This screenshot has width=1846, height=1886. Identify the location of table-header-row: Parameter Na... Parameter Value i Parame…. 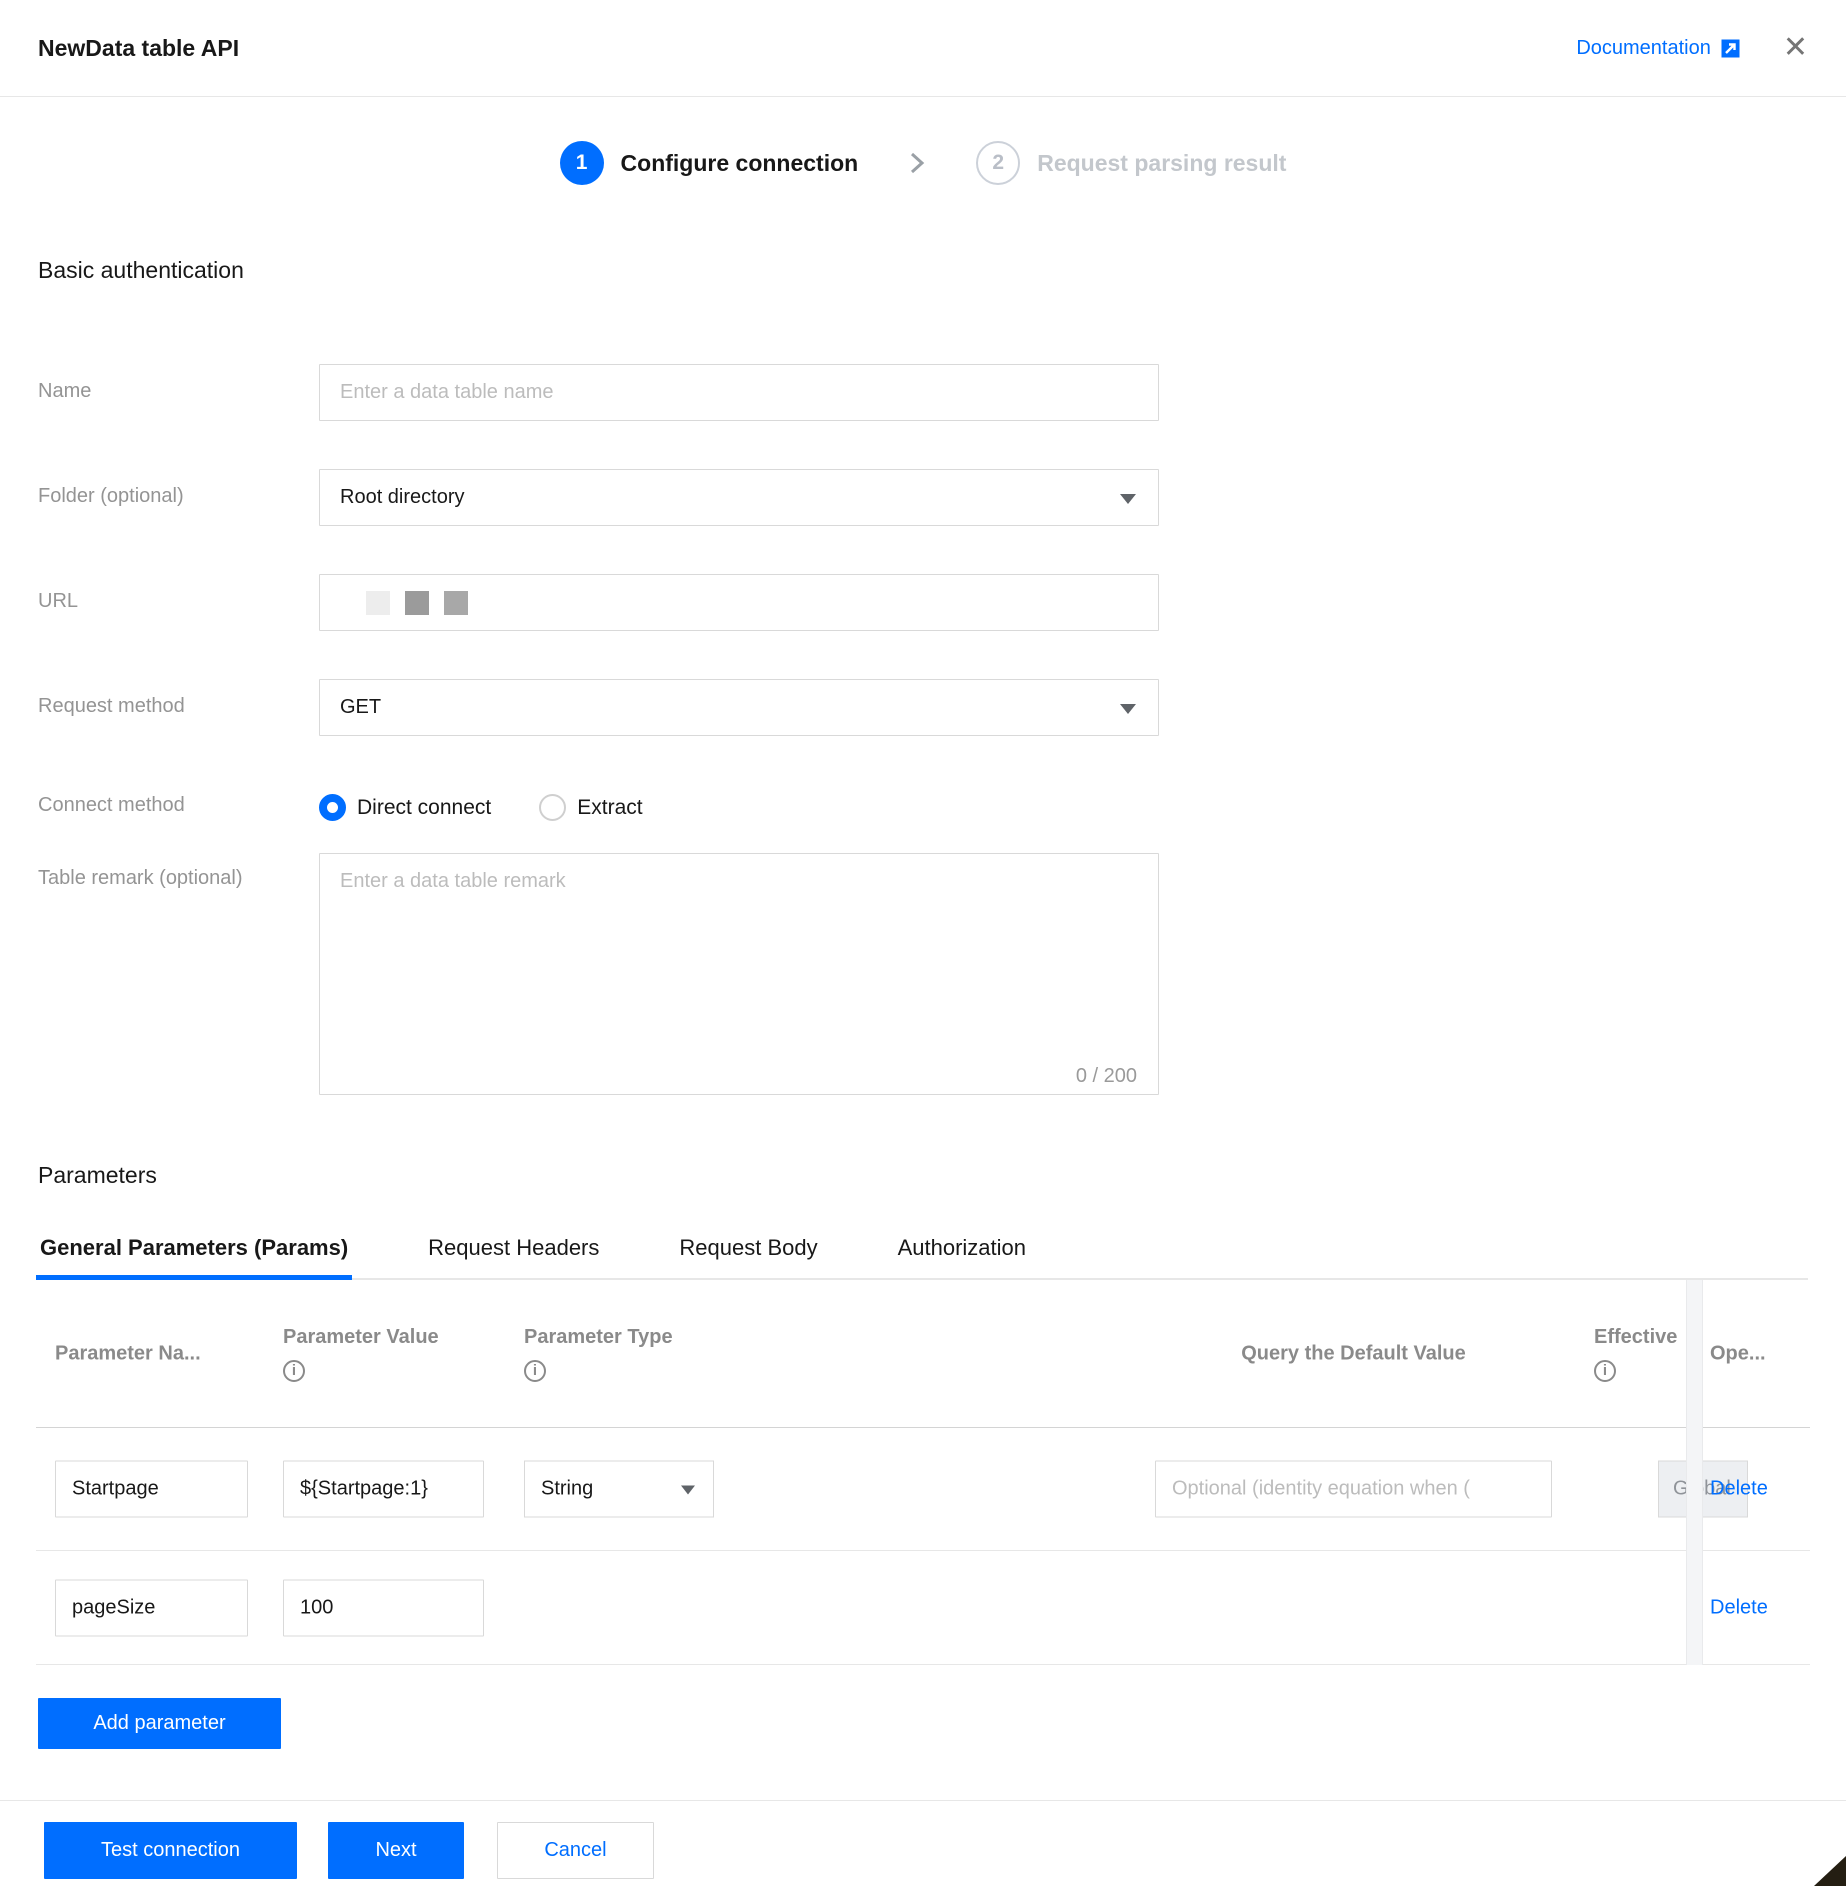
(923, 1354).